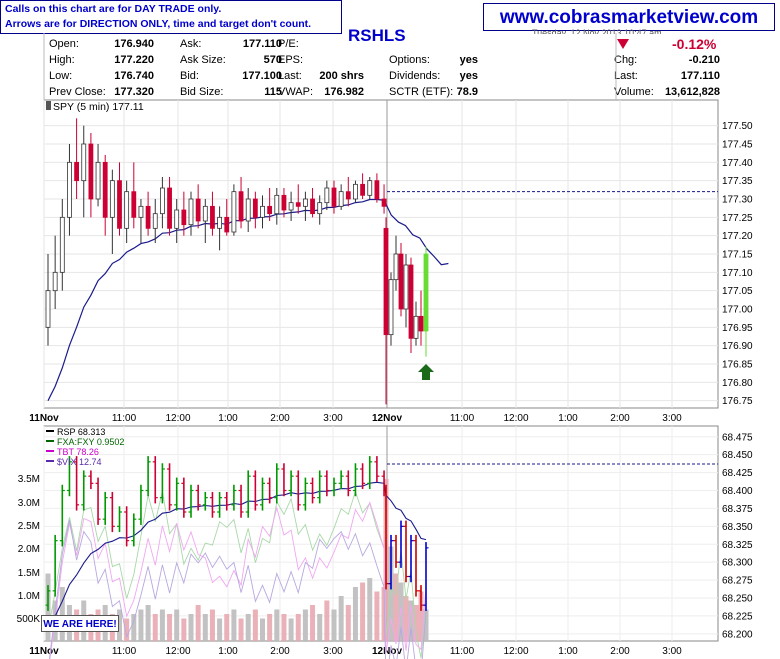  I want to click on price-time-label: 1:00, so click(568, 418).